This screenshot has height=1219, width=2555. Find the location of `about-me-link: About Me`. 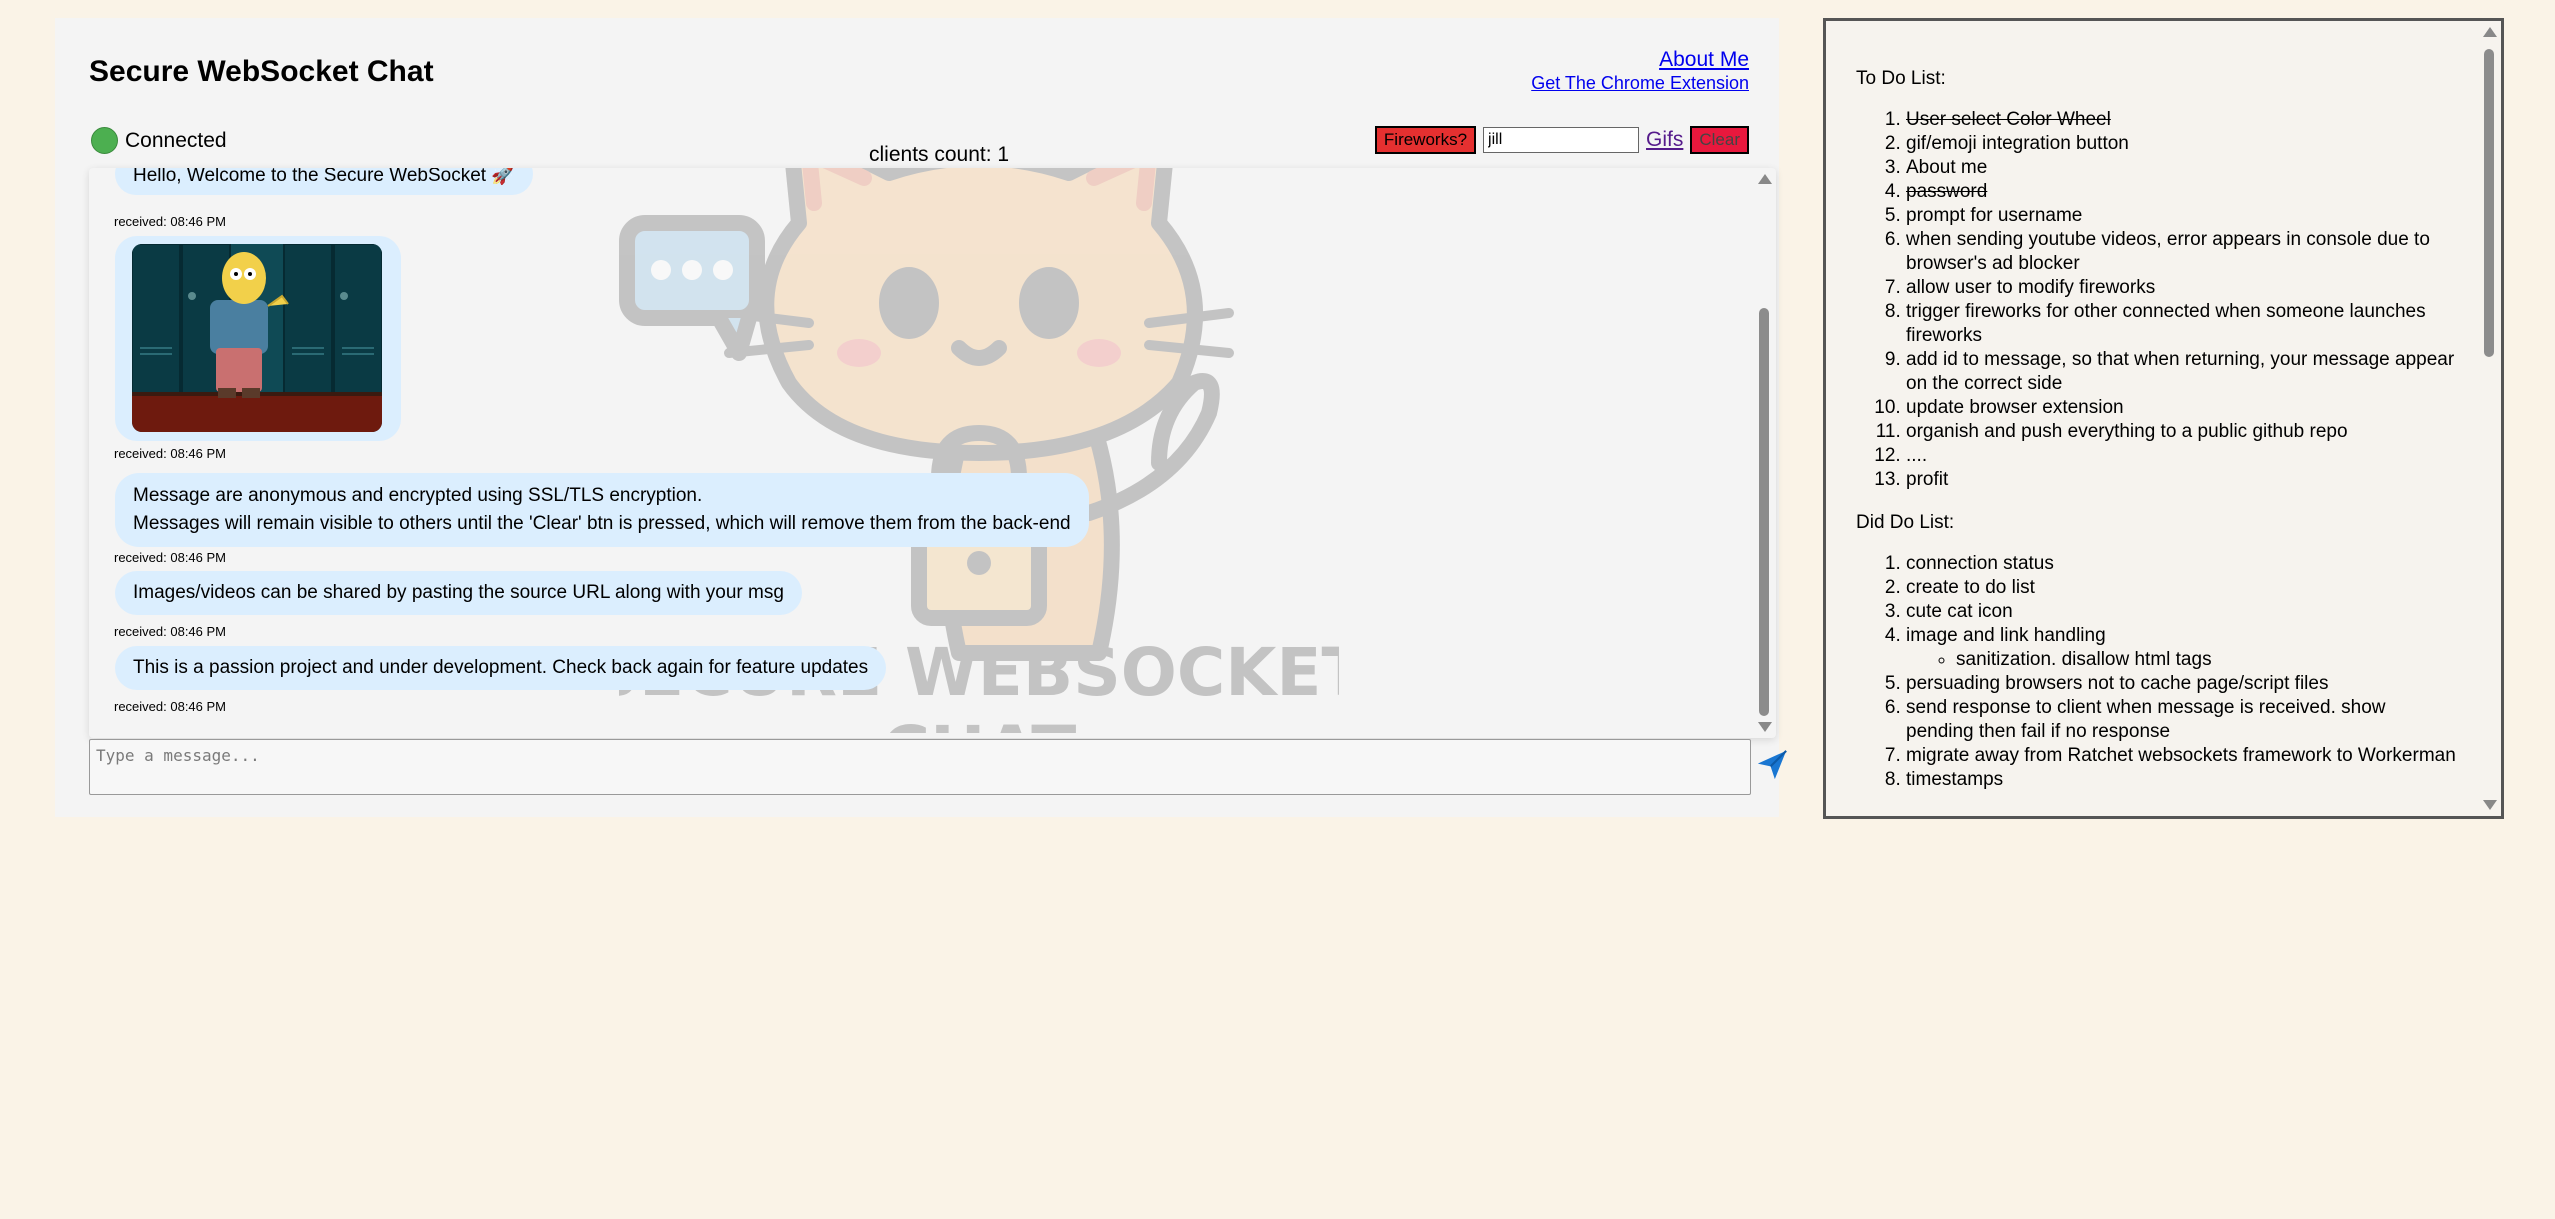

about-me-link: About Me is located at coordinates (1640, 60).